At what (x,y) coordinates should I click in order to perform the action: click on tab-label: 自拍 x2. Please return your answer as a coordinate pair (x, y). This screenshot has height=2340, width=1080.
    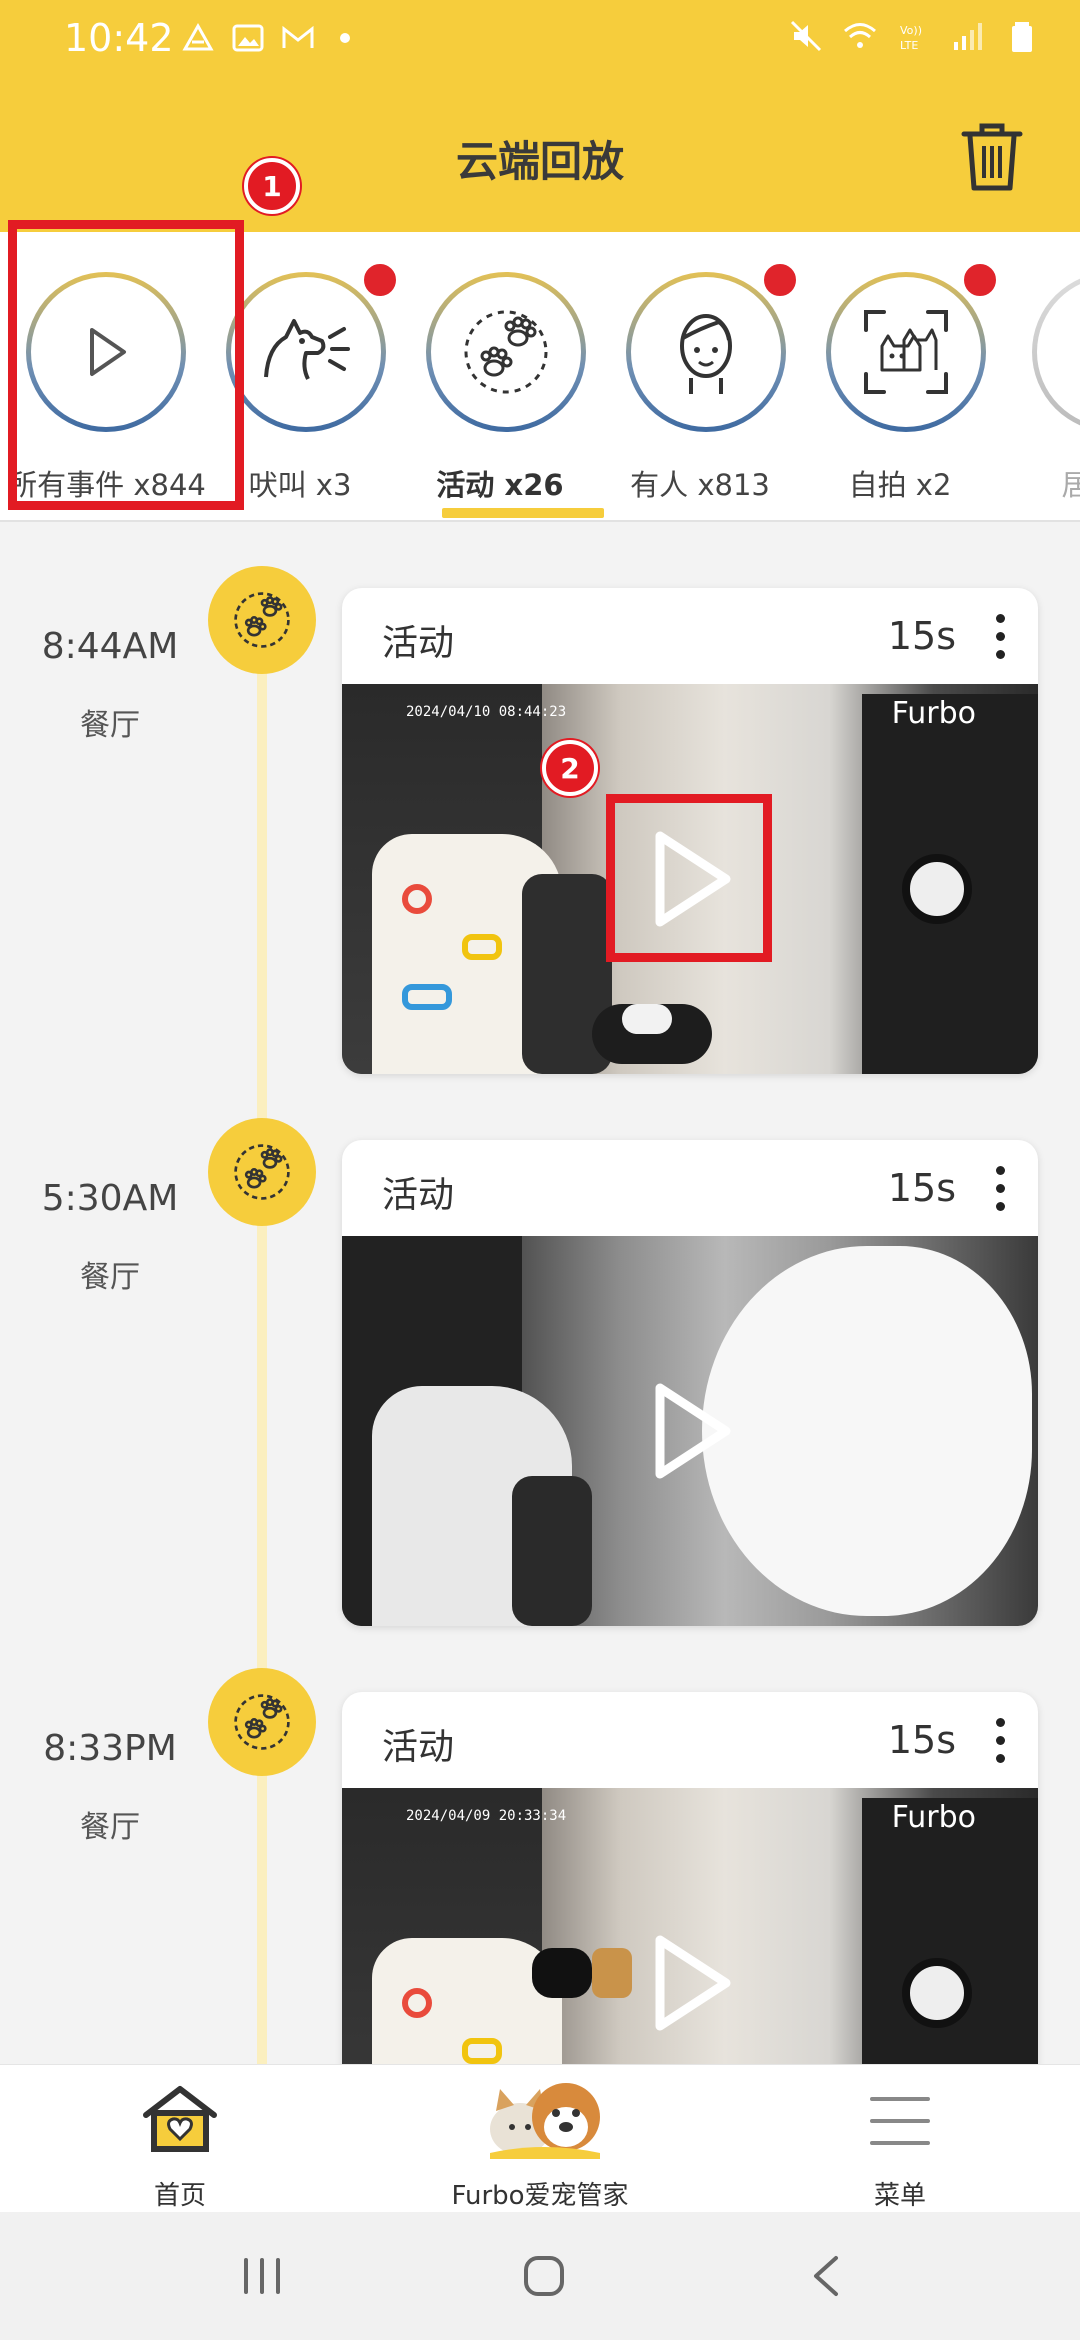
    Looking at the image, I should click on (900, 485).